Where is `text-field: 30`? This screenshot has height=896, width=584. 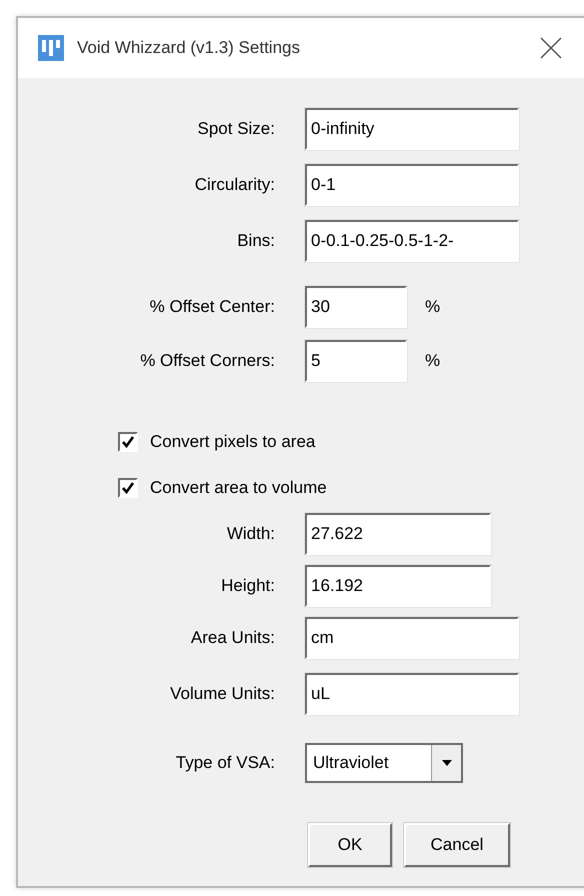
text-field: 30 is located at coordinates (356, 307).